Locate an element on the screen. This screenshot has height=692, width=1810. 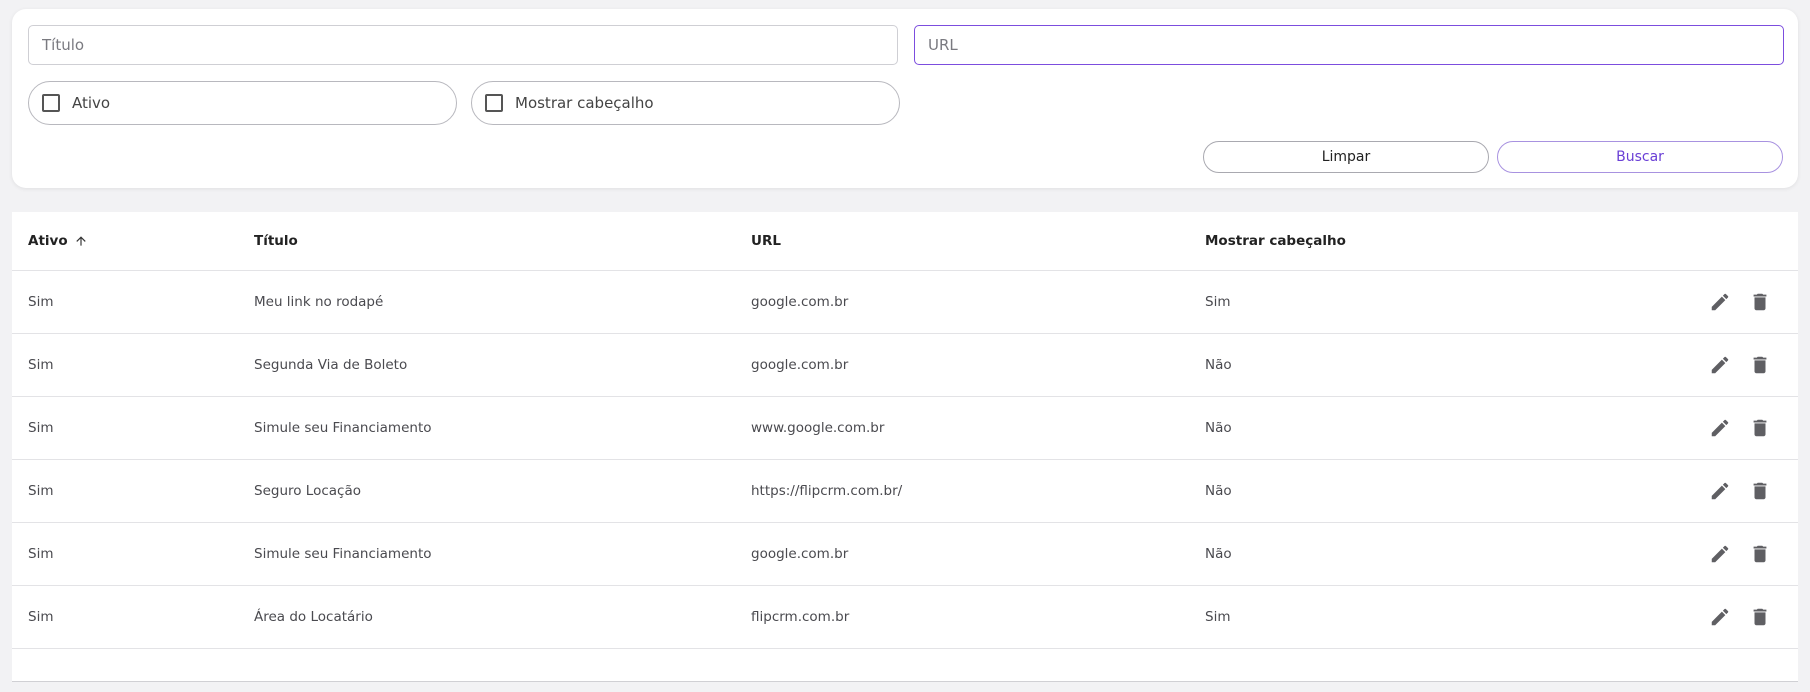
column-header-ativo: Ativo is located at coordinates (58, 241).